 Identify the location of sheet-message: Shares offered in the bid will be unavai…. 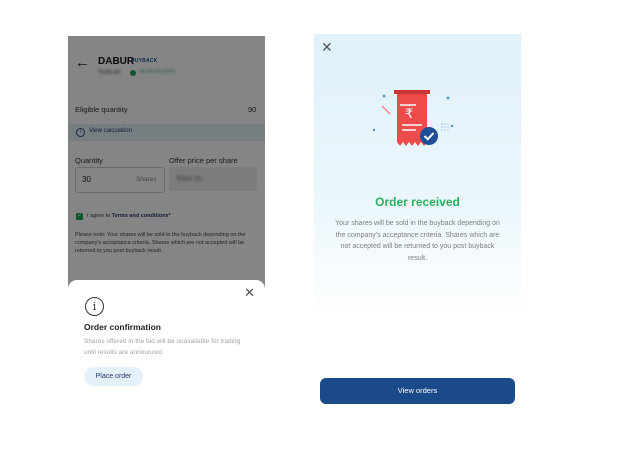
(162, 347).